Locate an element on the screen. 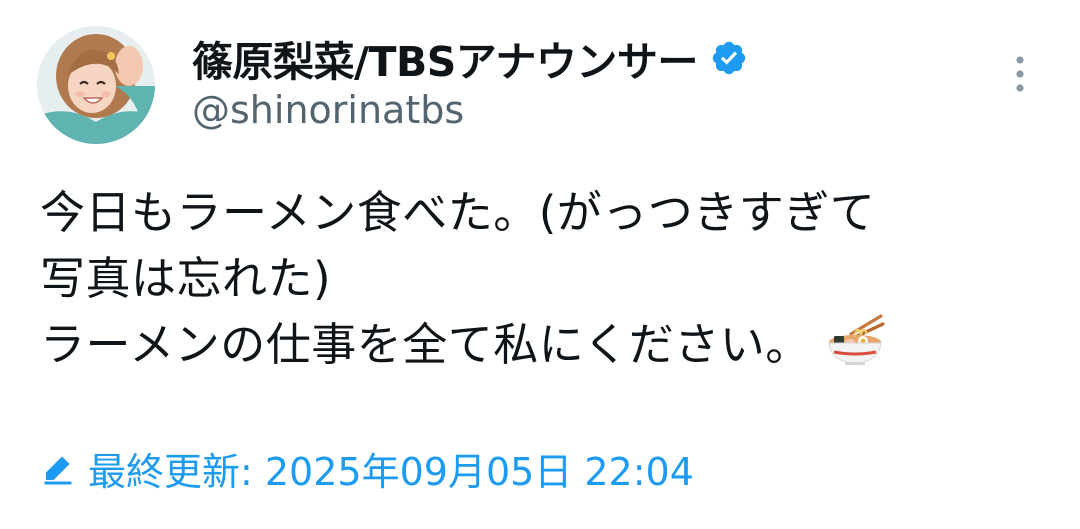 This screenshot has height=529, width=1080. verified-badge-icon is located at coordinates (729, 58).